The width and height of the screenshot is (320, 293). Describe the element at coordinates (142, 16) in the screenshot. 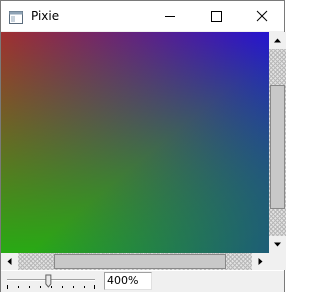

I see `title-bar: Pixie` at that location.